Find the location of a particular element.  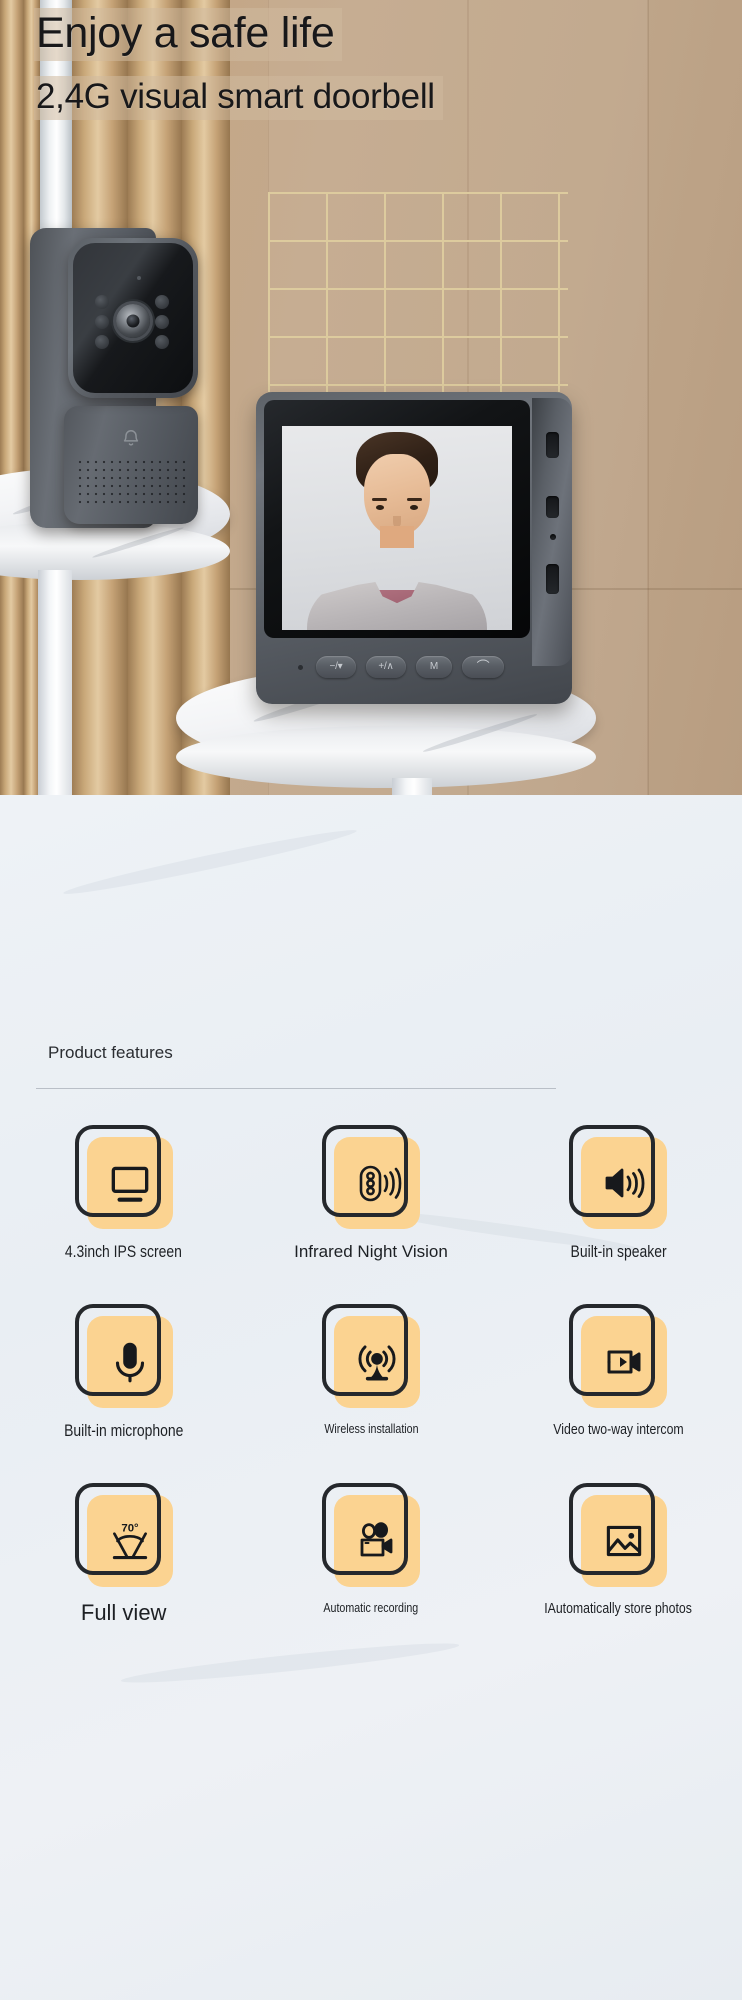

doorbell-button-module is located at coordinates (131, 465).